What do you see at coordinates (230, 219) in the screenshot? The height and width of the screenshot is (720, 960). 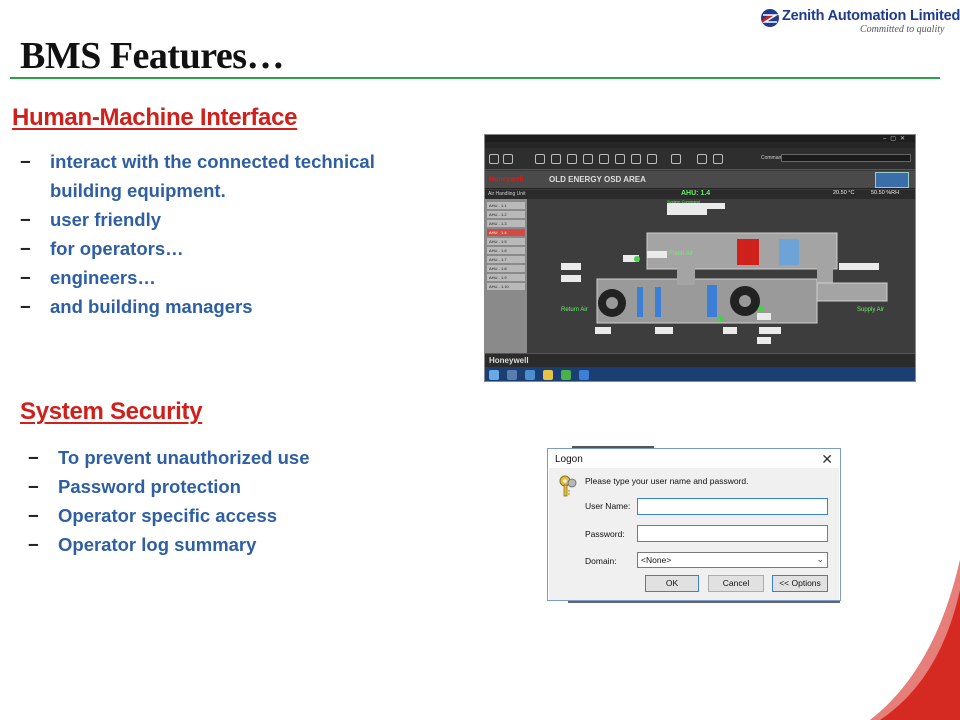 I see `list-item: − user friendly` at bounding box center [230, 219].